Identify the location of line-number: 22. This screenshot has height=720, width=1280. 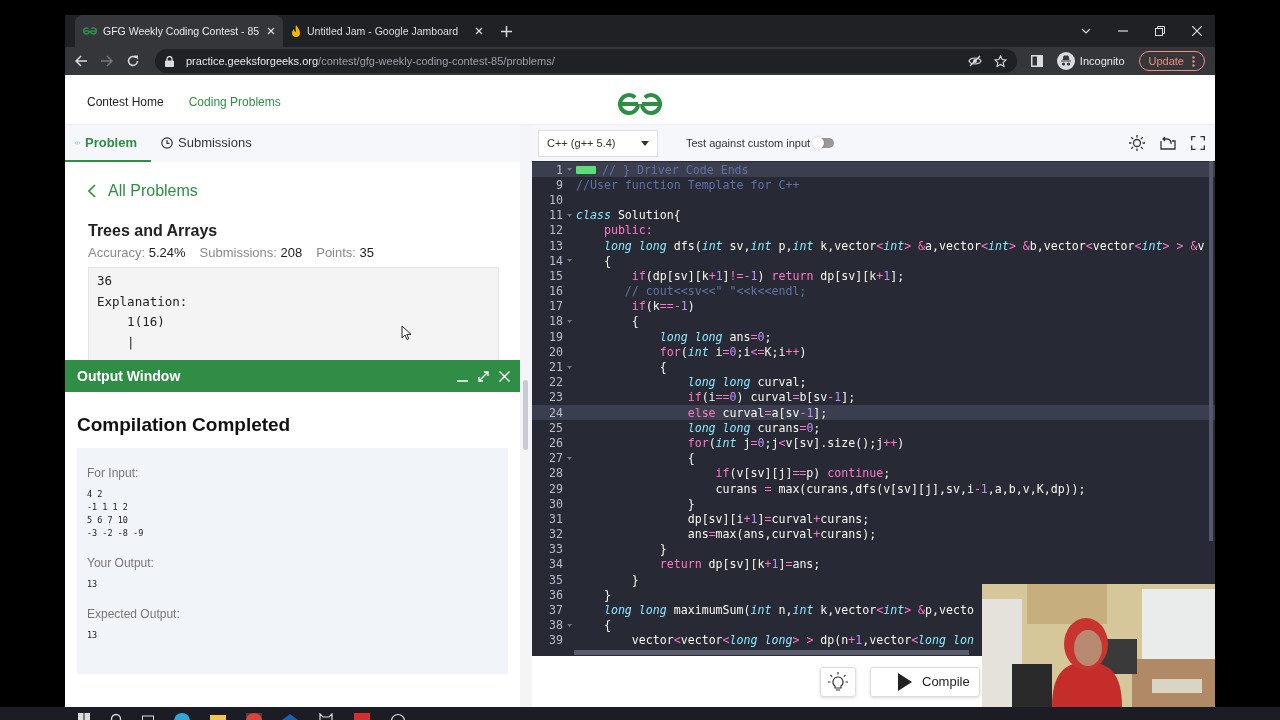
(555, 382).